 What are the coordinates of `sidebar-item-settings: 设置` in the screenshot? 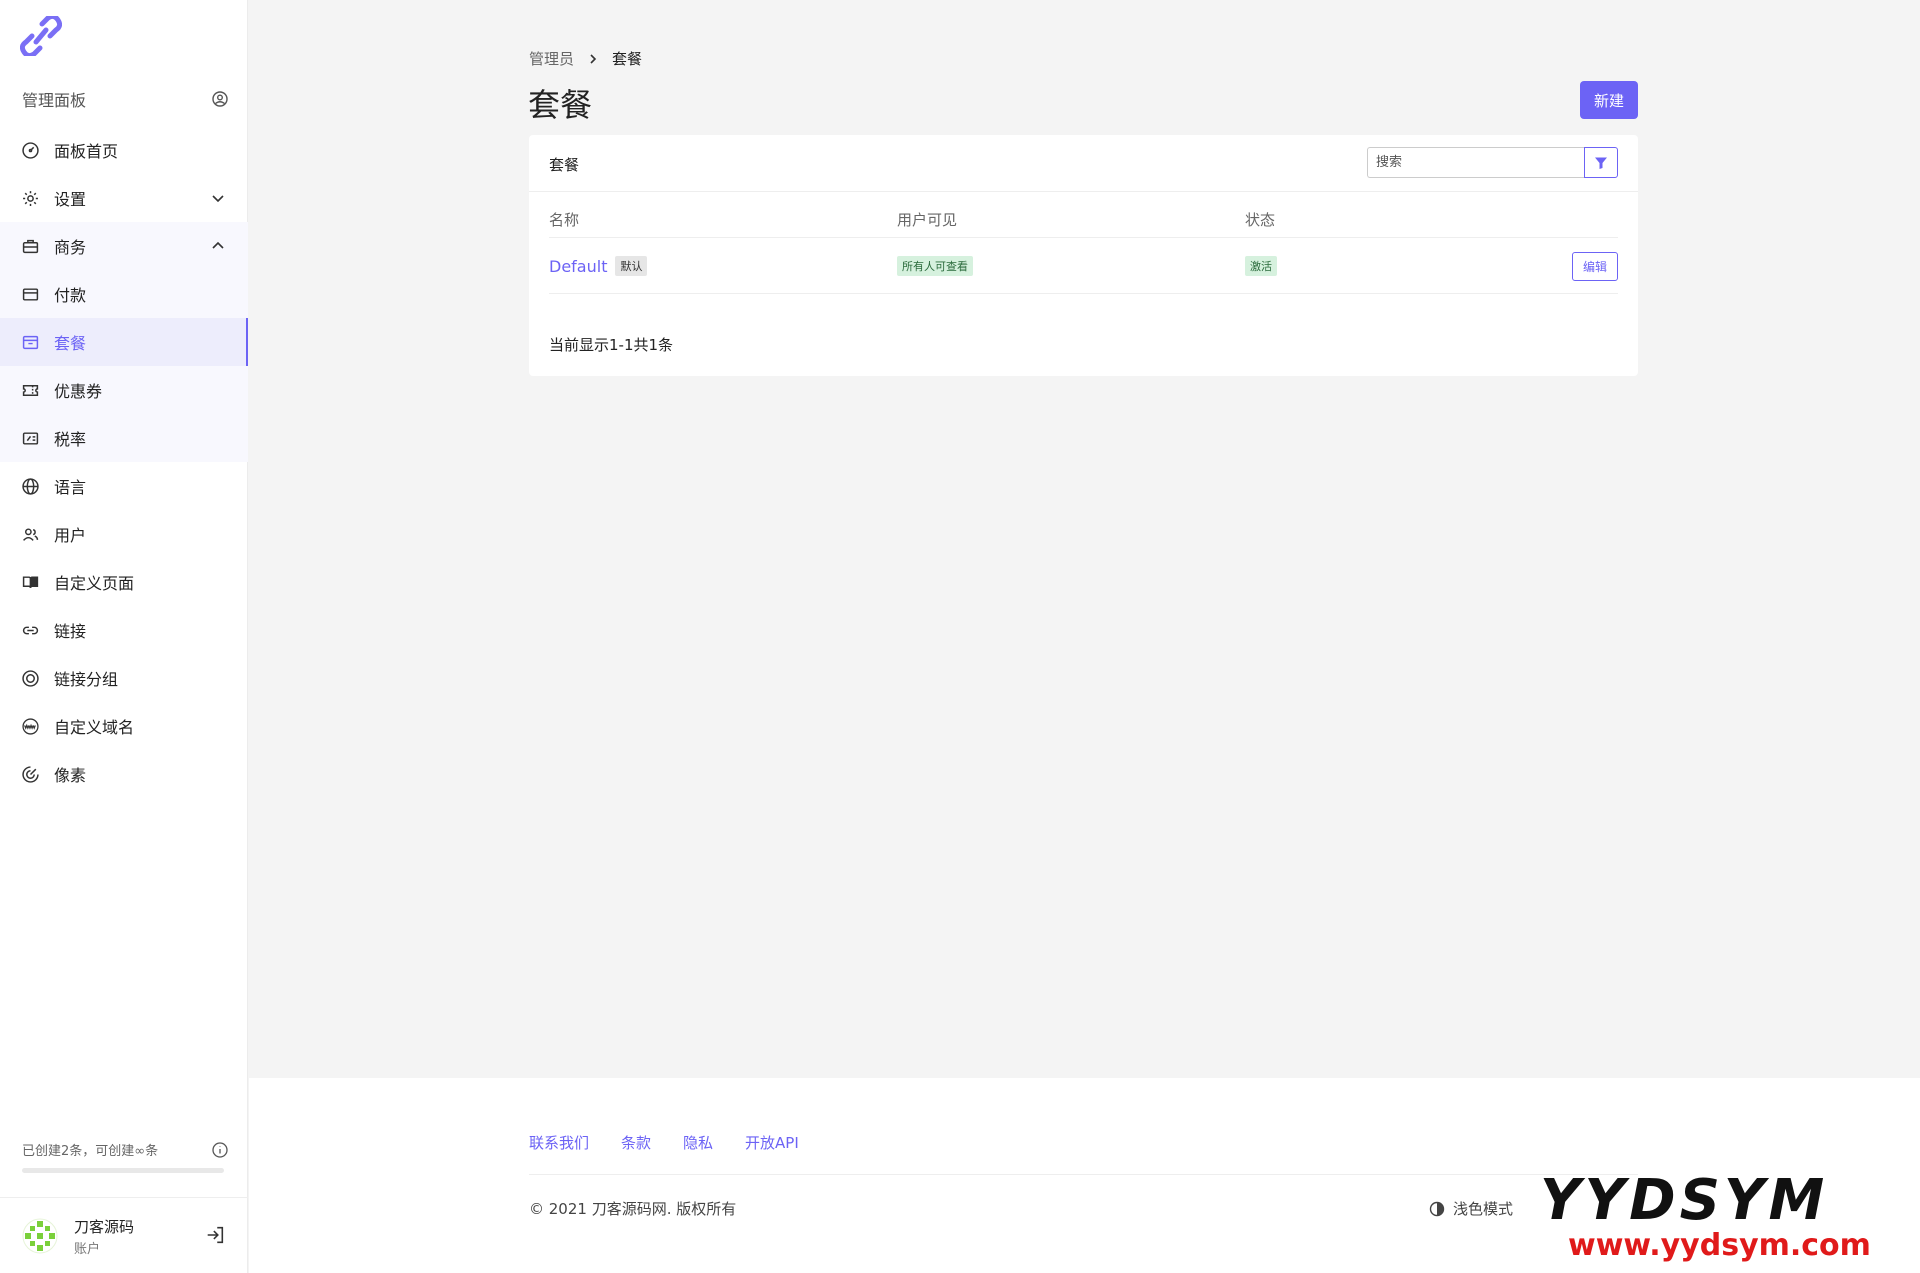 It's located at (124, 198).